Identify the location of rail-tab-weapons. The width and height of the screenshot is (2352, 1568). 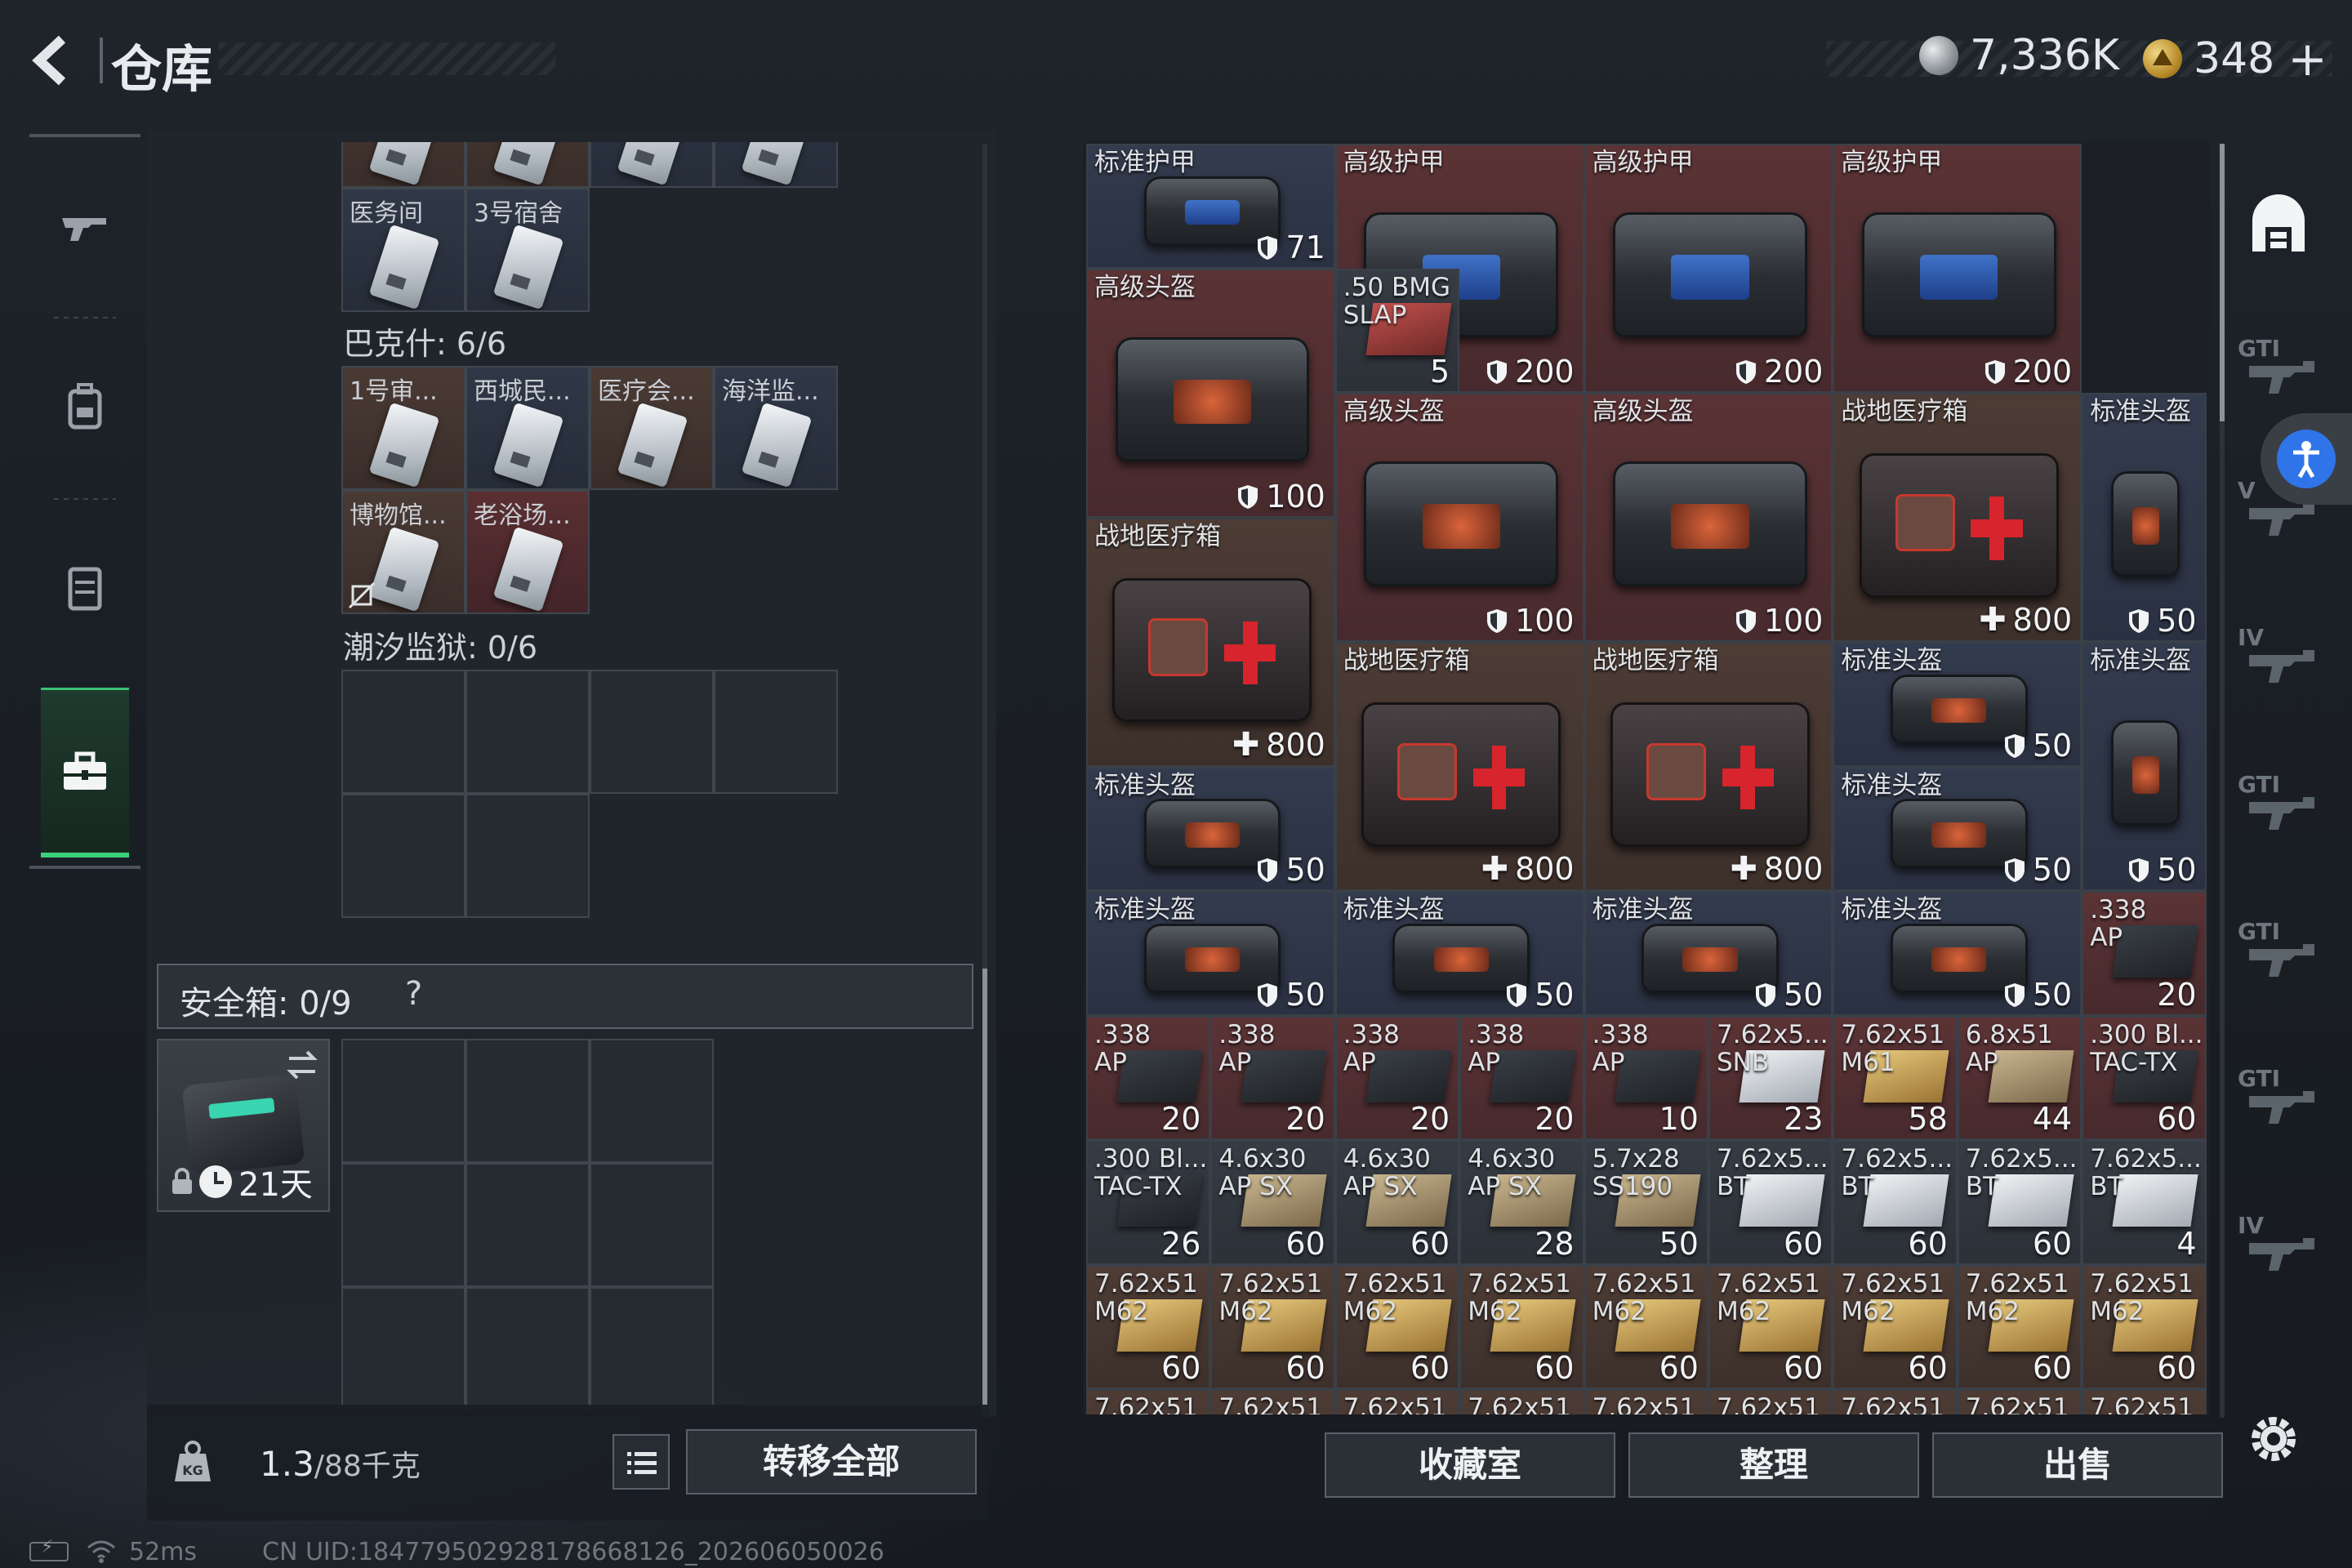
(85, 226).